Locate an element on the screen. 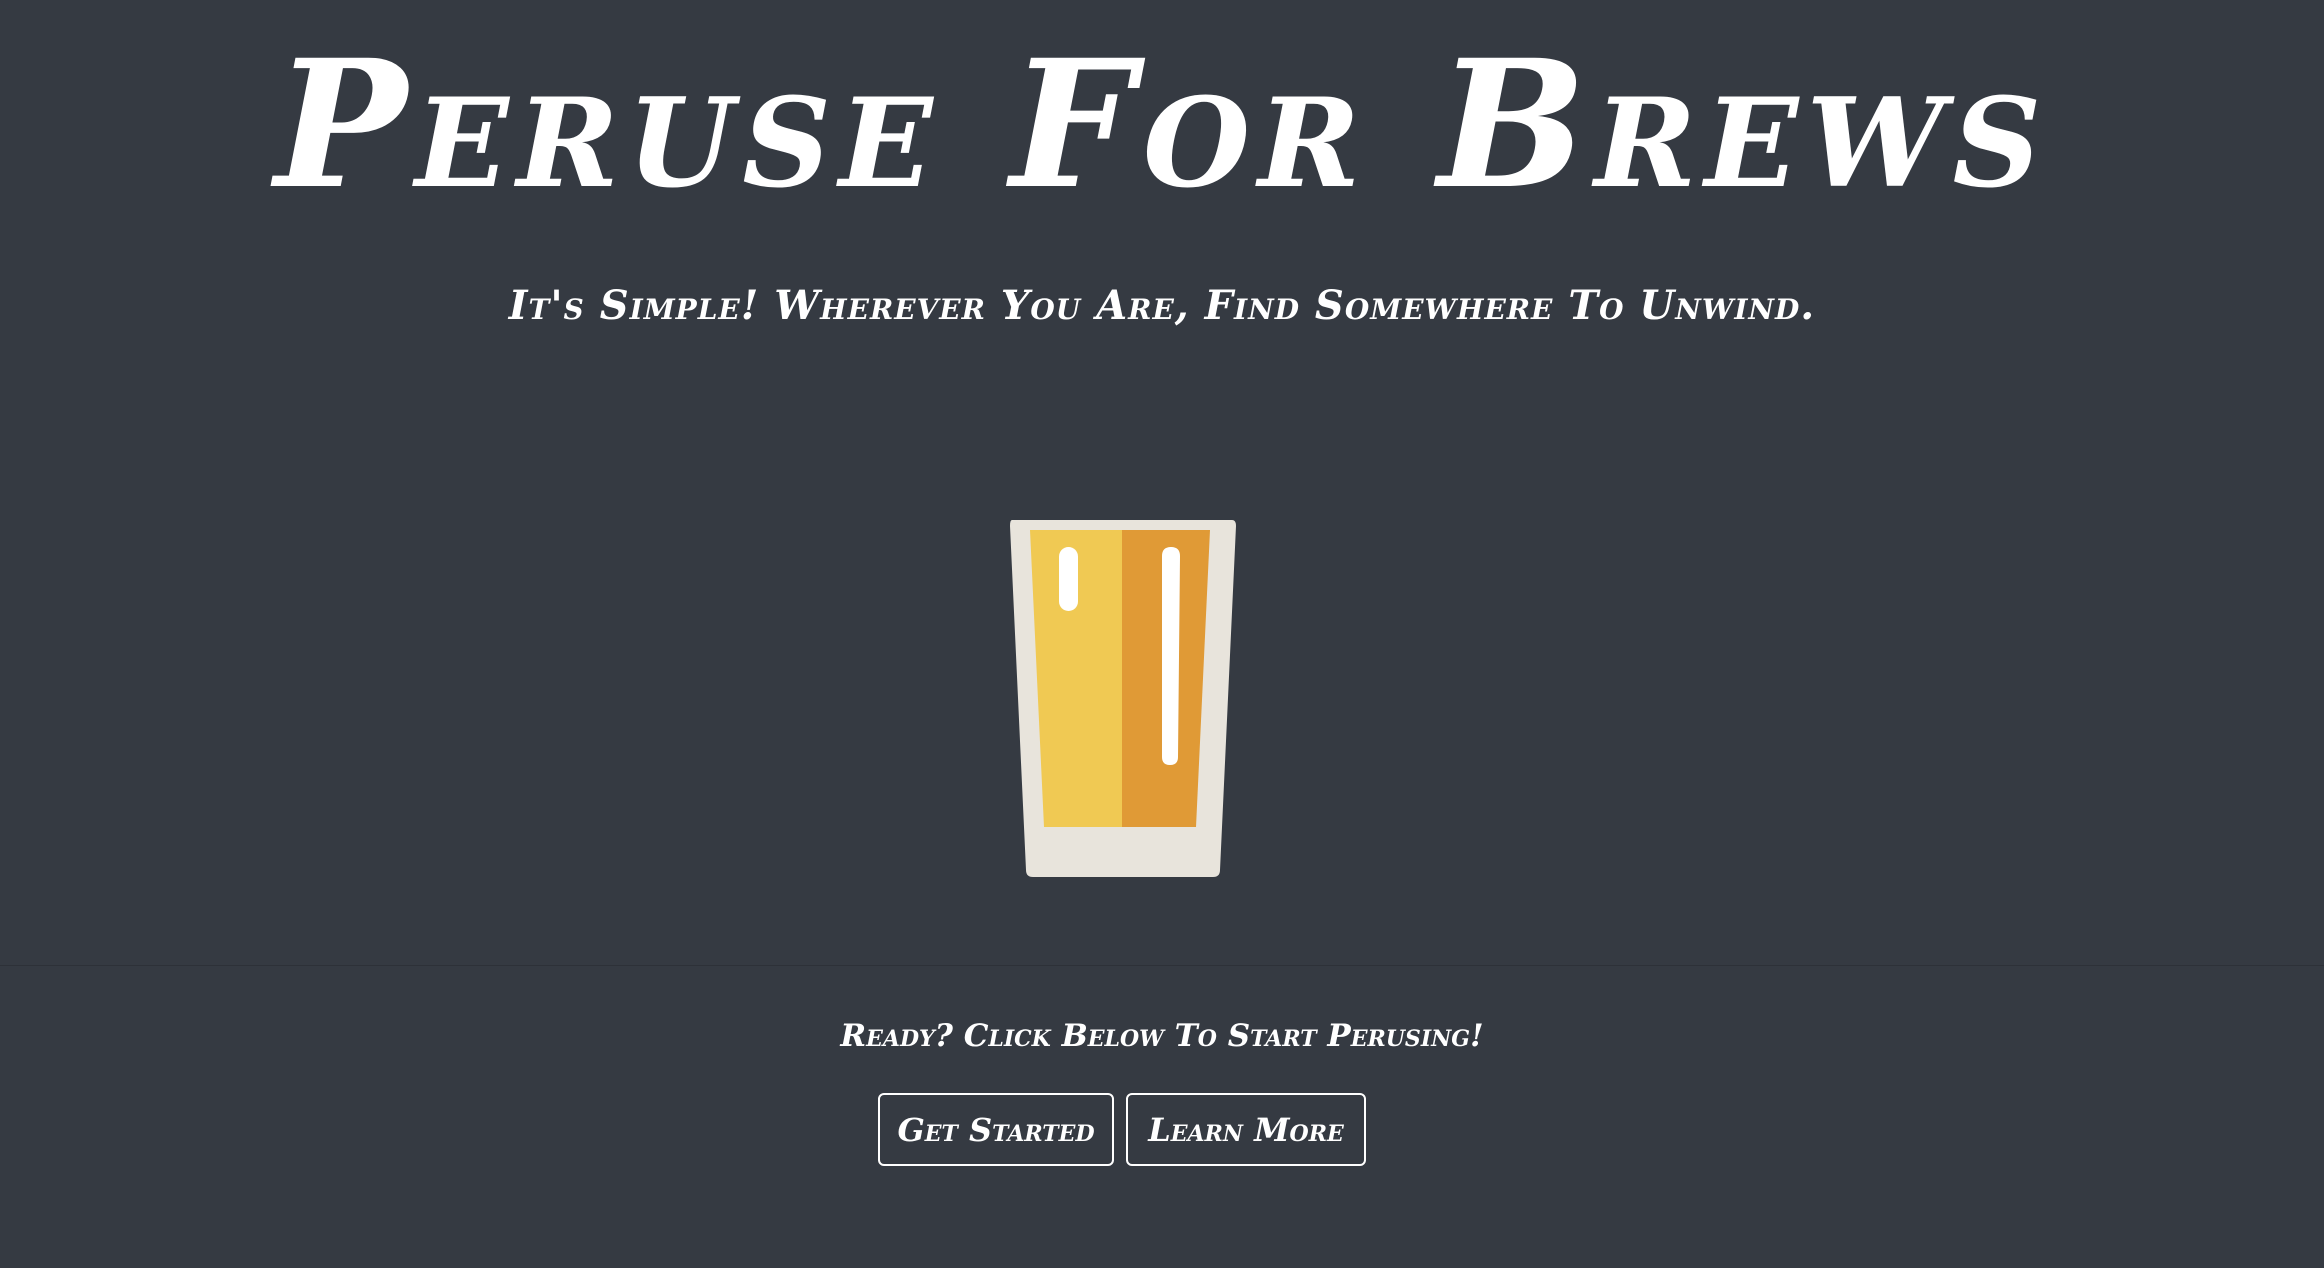 The image size is (2324, 1268). get-started-button: Get Started is located at coordinates (996, 1129).